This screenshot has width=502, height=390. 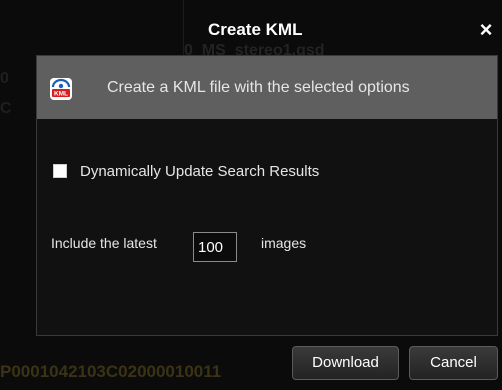 What do you see at coordinates (61, 94) in the screenshot?
I see `svg-text: KML` at bounding box center [61, 94].